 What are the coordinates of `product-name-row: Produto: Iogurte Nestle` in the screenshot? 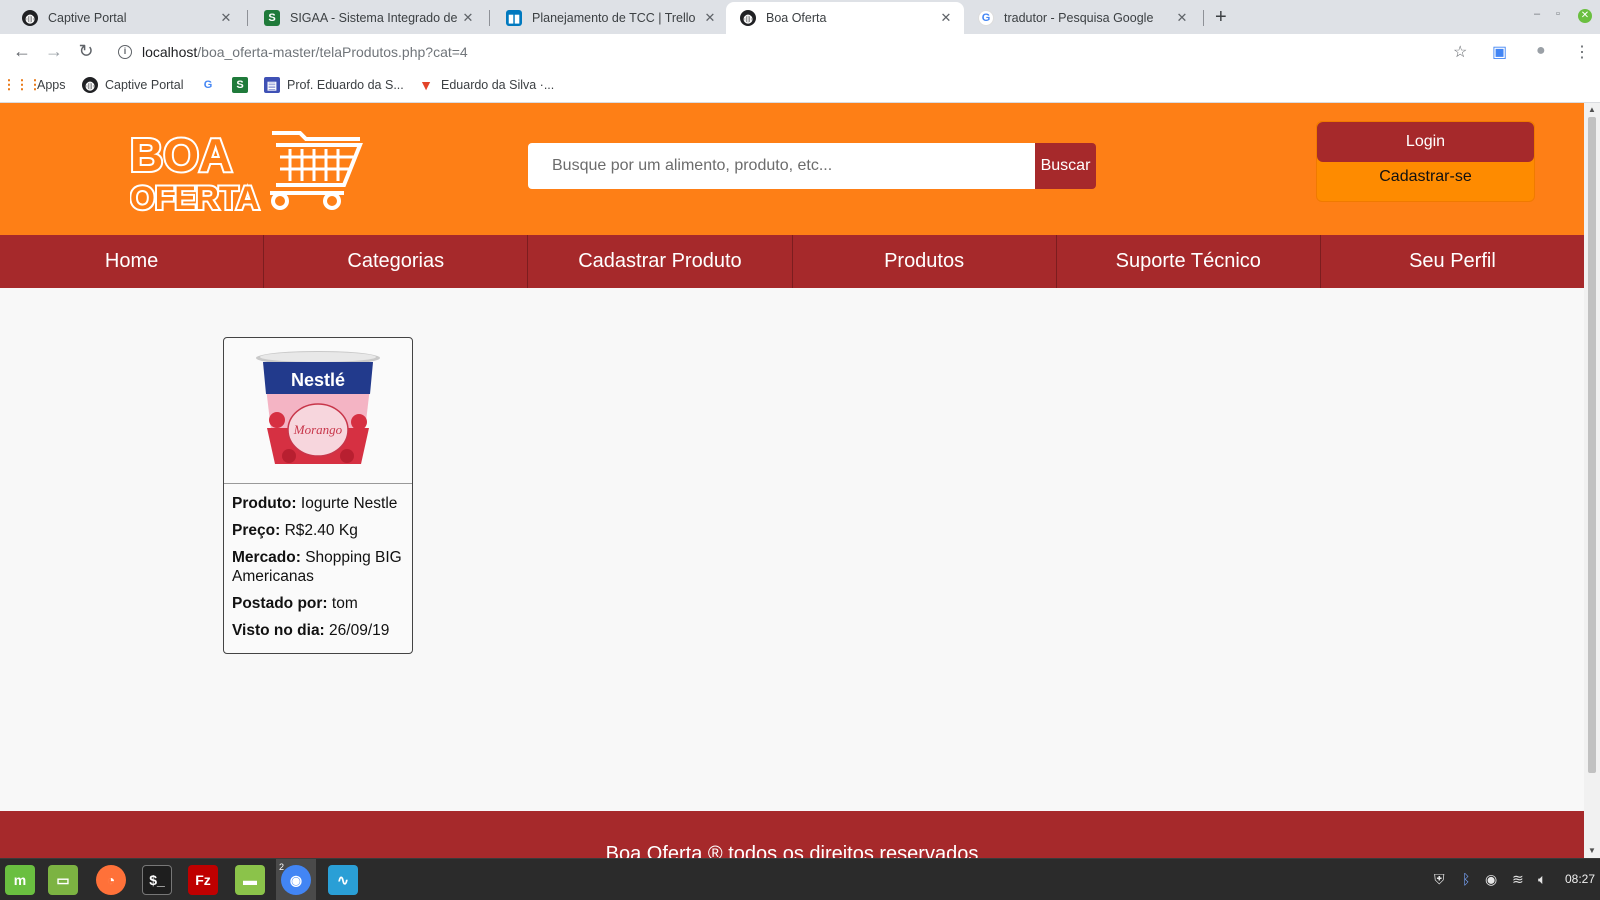 It's located at (321, 503).